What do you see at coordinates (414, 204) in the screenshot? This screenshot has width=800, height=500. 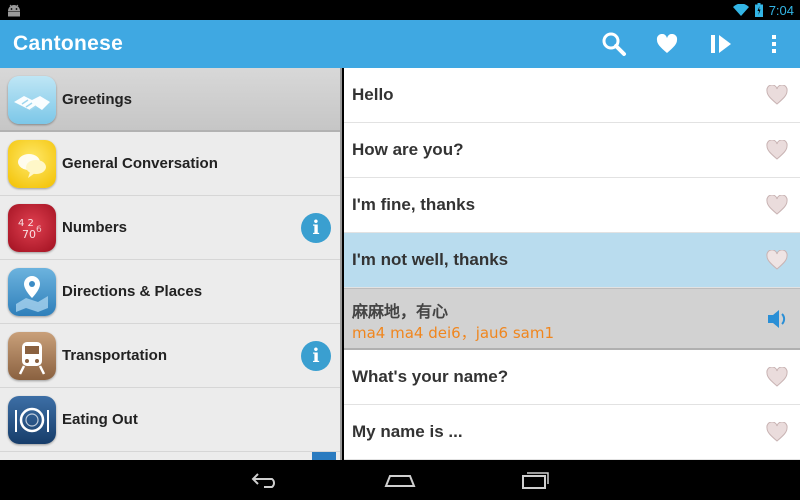 I see `phrase-text: I'm fine, thanks` at bounding box center [414, 204].